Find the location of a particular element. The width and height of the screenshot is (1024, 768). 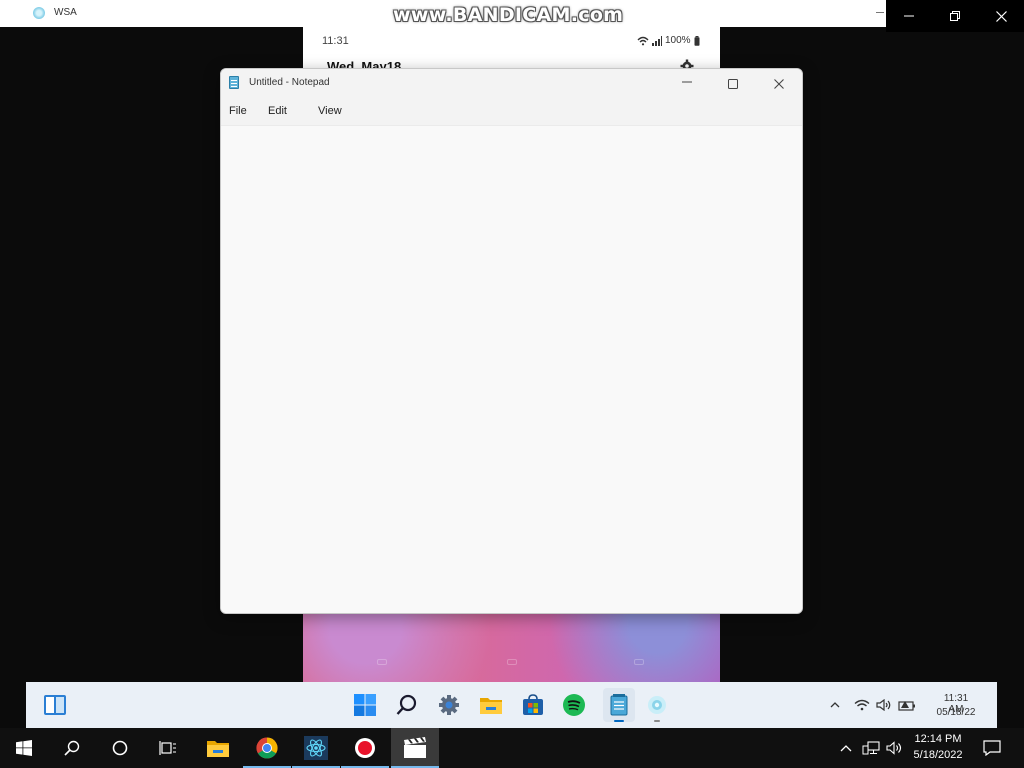

wsa-icon is located at coordinates (657, 707).